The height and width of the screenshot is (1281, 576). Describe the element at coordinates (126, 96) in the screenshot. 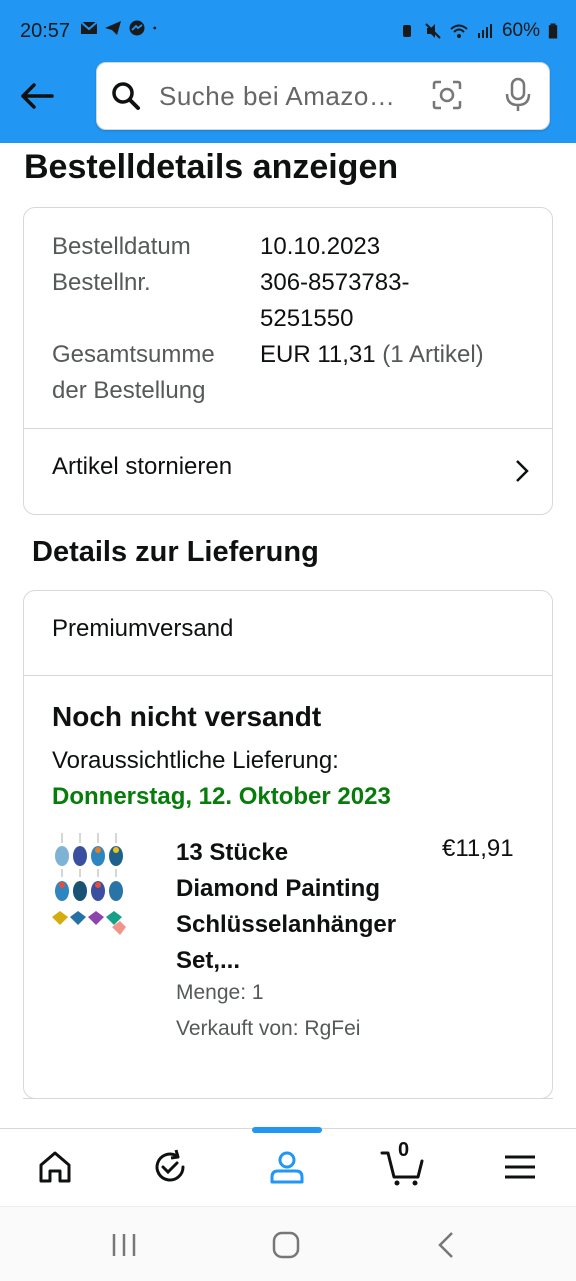

I see `search-icon` at that location.